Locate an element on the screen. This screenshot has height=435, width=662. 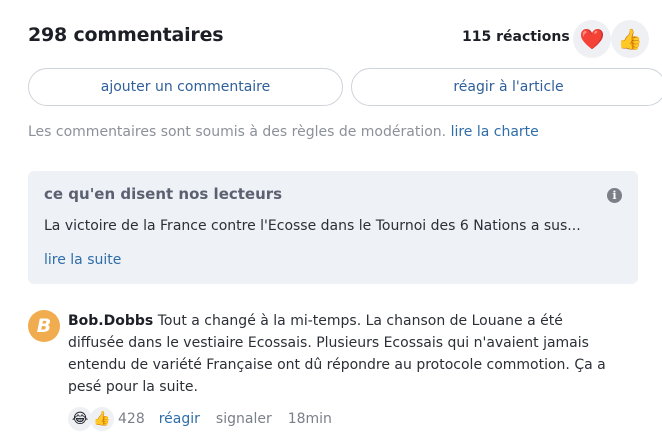
react-article-button: réagir à l'article is located at coordinates (506, 87).